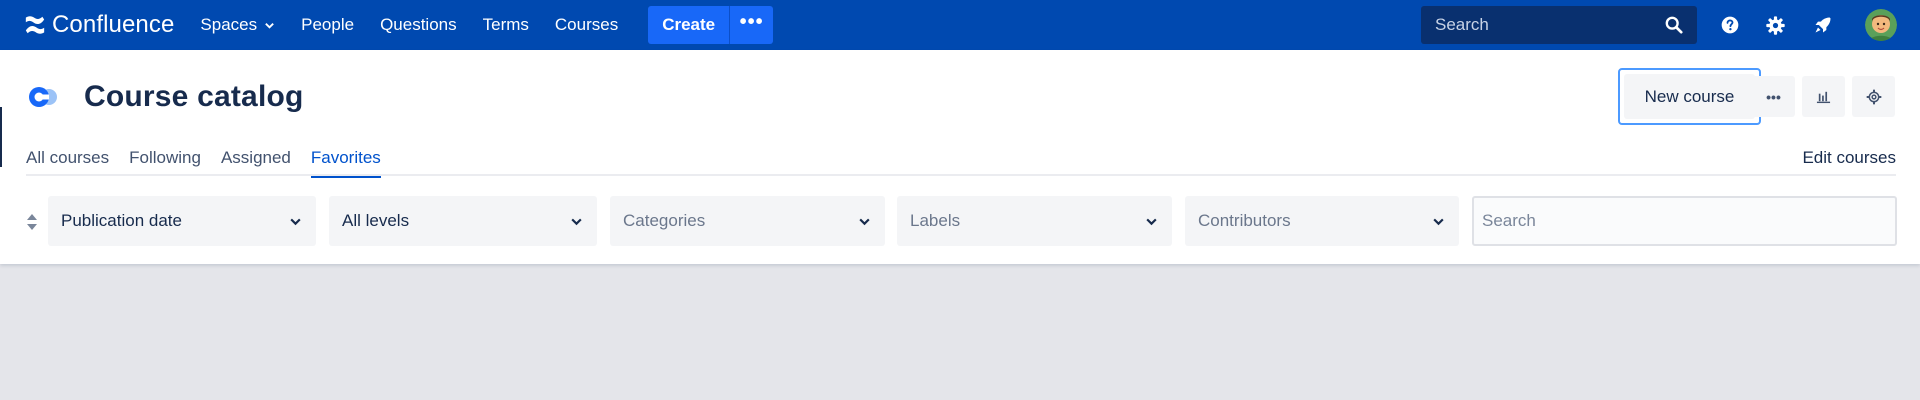 This screenshot has height=400, width=1920. I want to click on labels-placeholder: Labels, so click(935, 220).